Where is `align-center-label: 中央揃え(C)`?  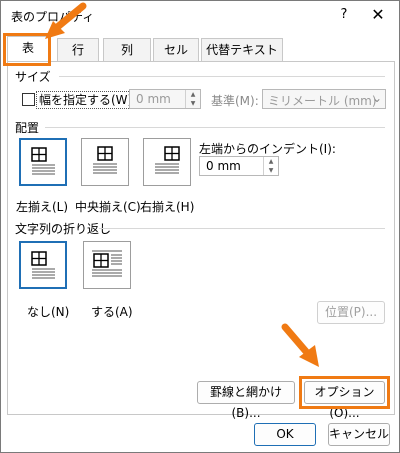
align-center-label: 中央揃え(C) is located at coordinates (108, 207).